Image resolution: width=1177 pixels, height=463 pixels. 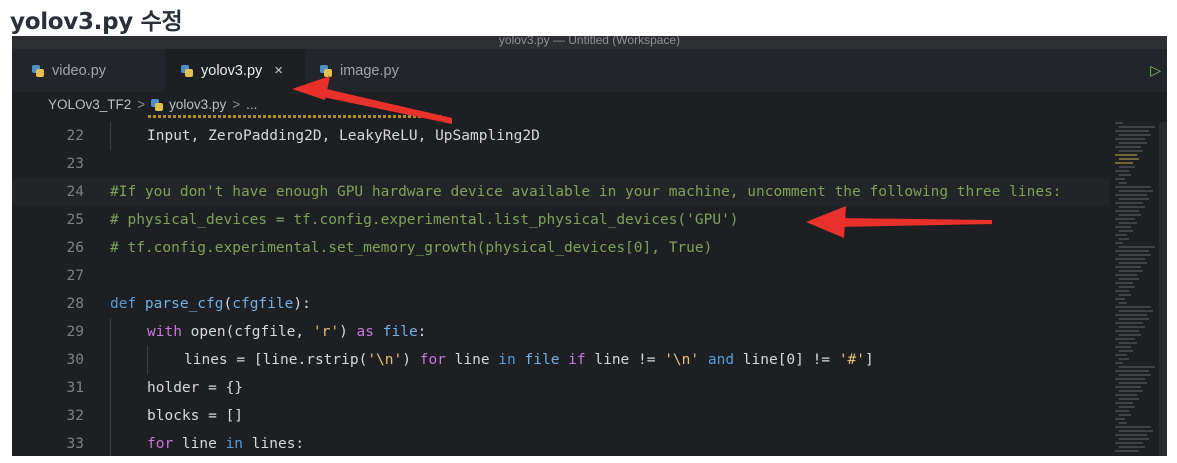 I want to click on tab-video-py: video.py, so click(x=92, y=70).